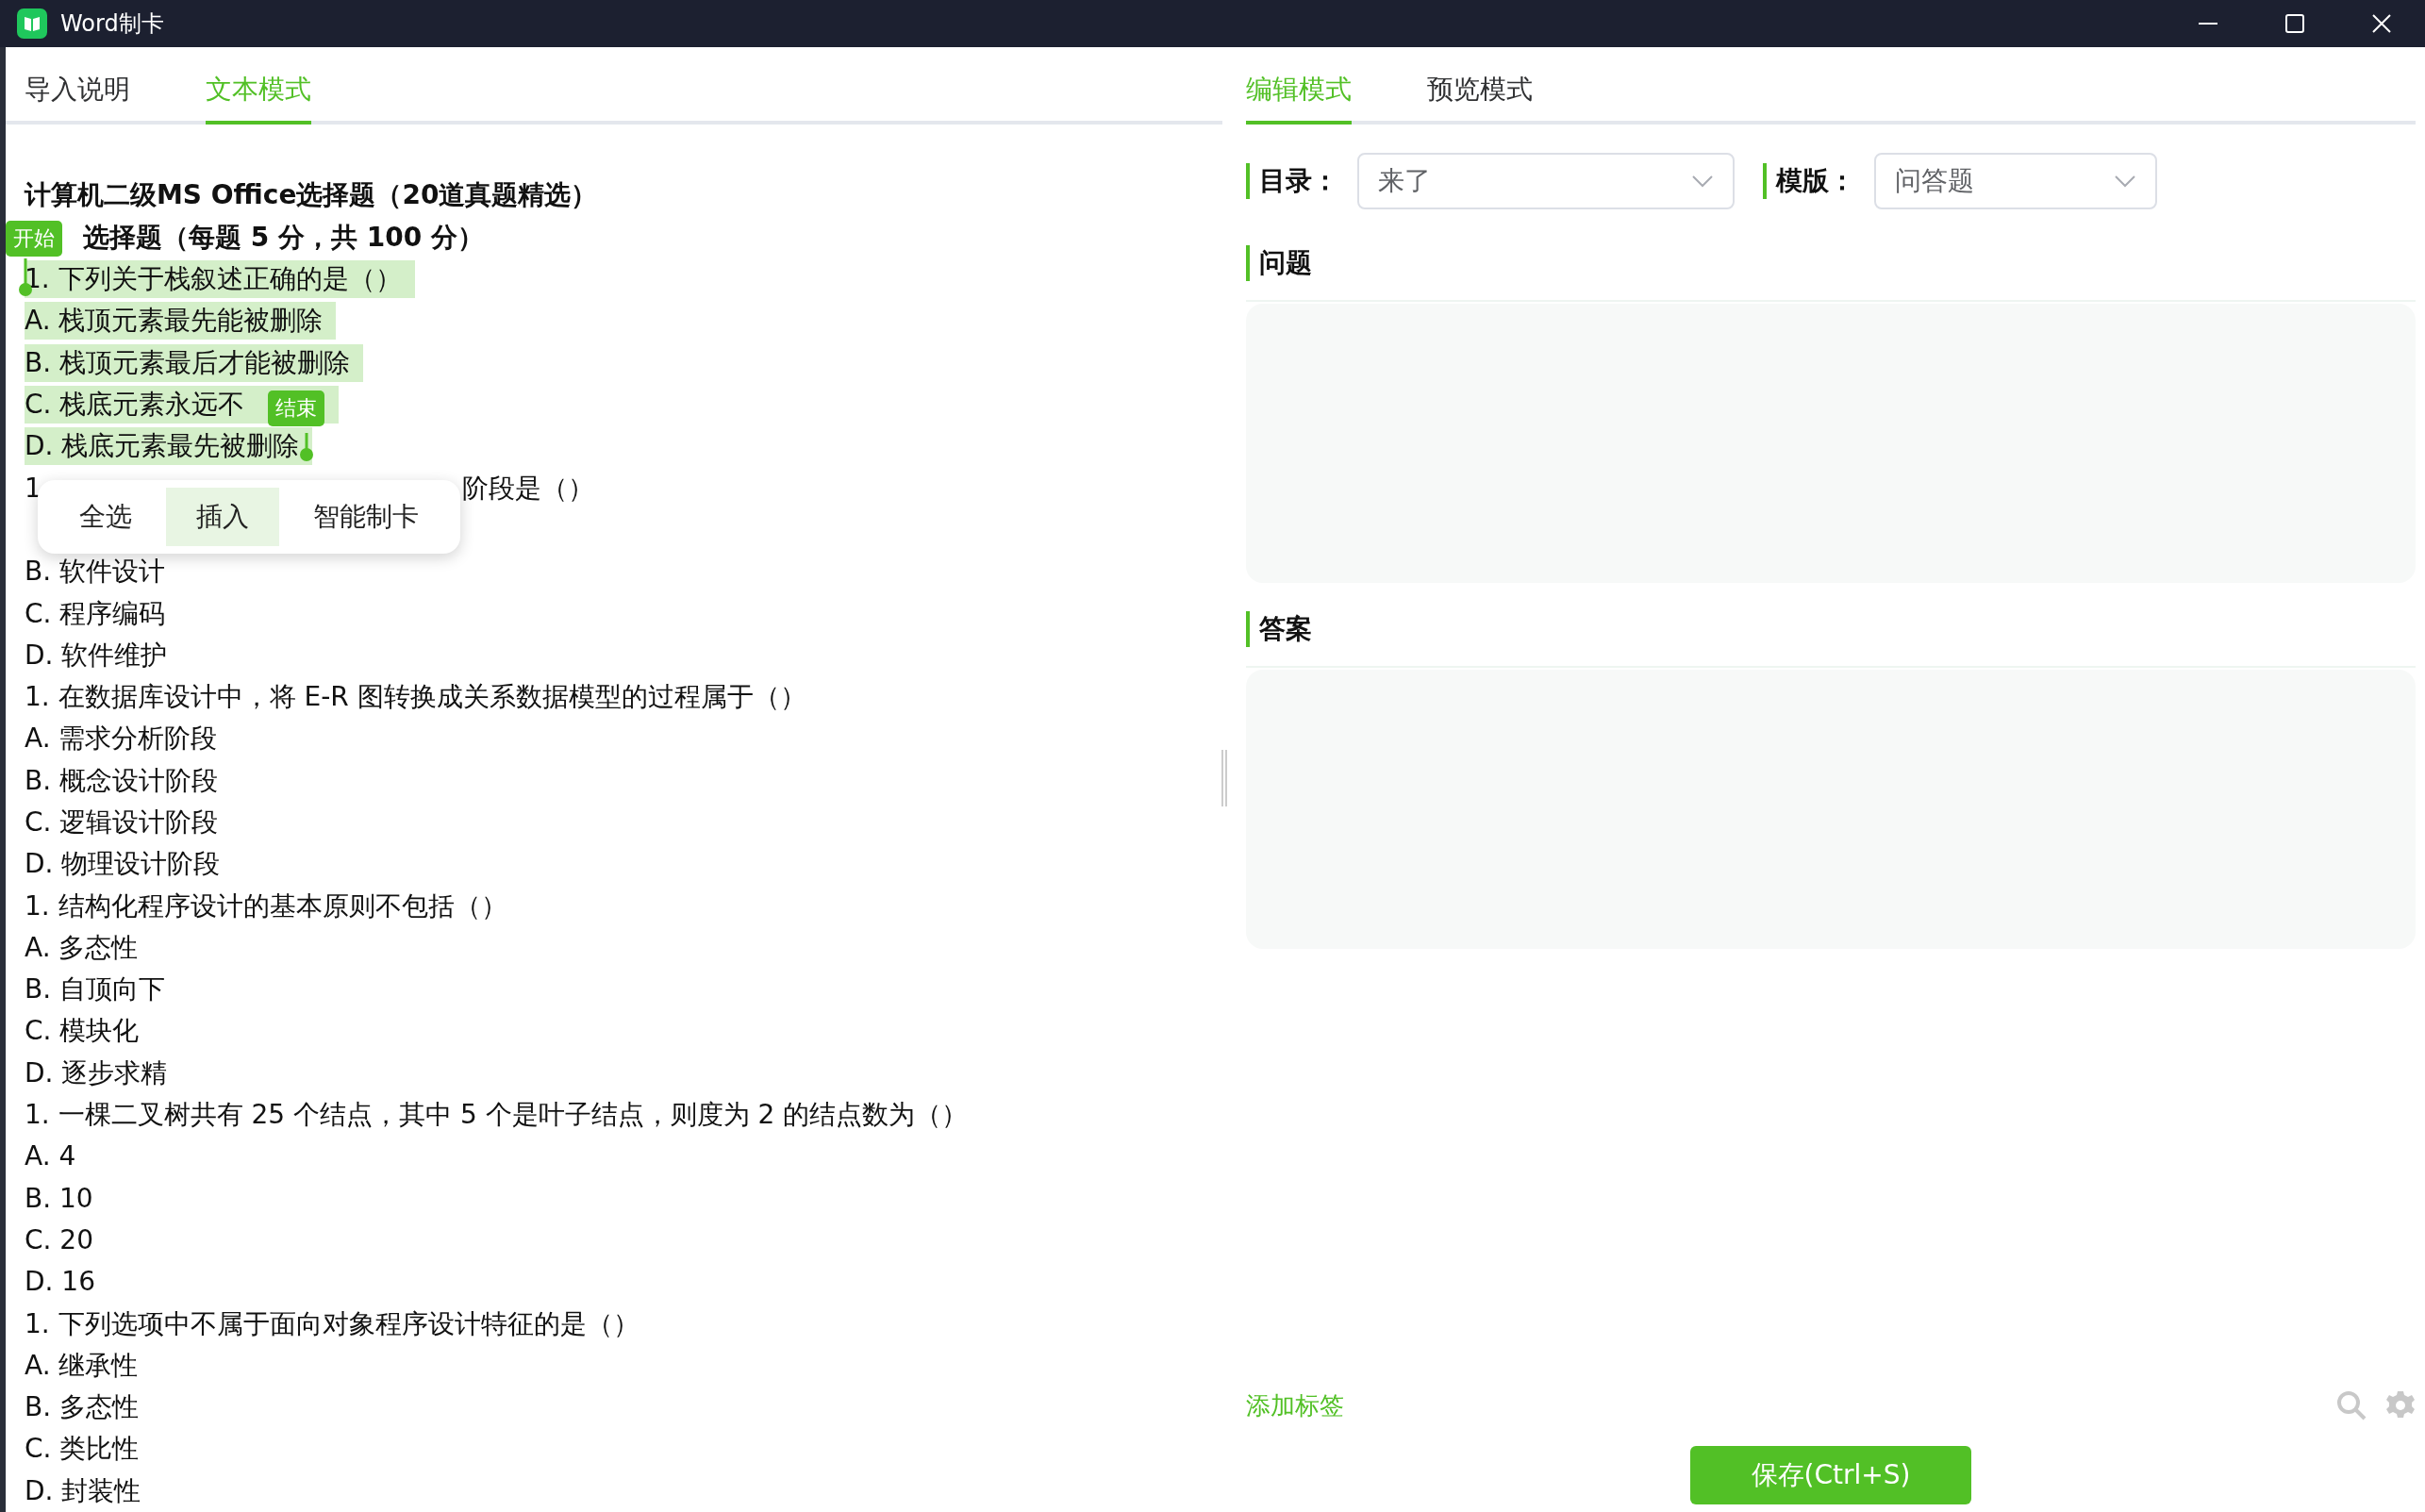 Image resolution: width=2425 pixels, height=1512 pixels. I want to click on document-line: C. 类比性, so click(83, 1449).